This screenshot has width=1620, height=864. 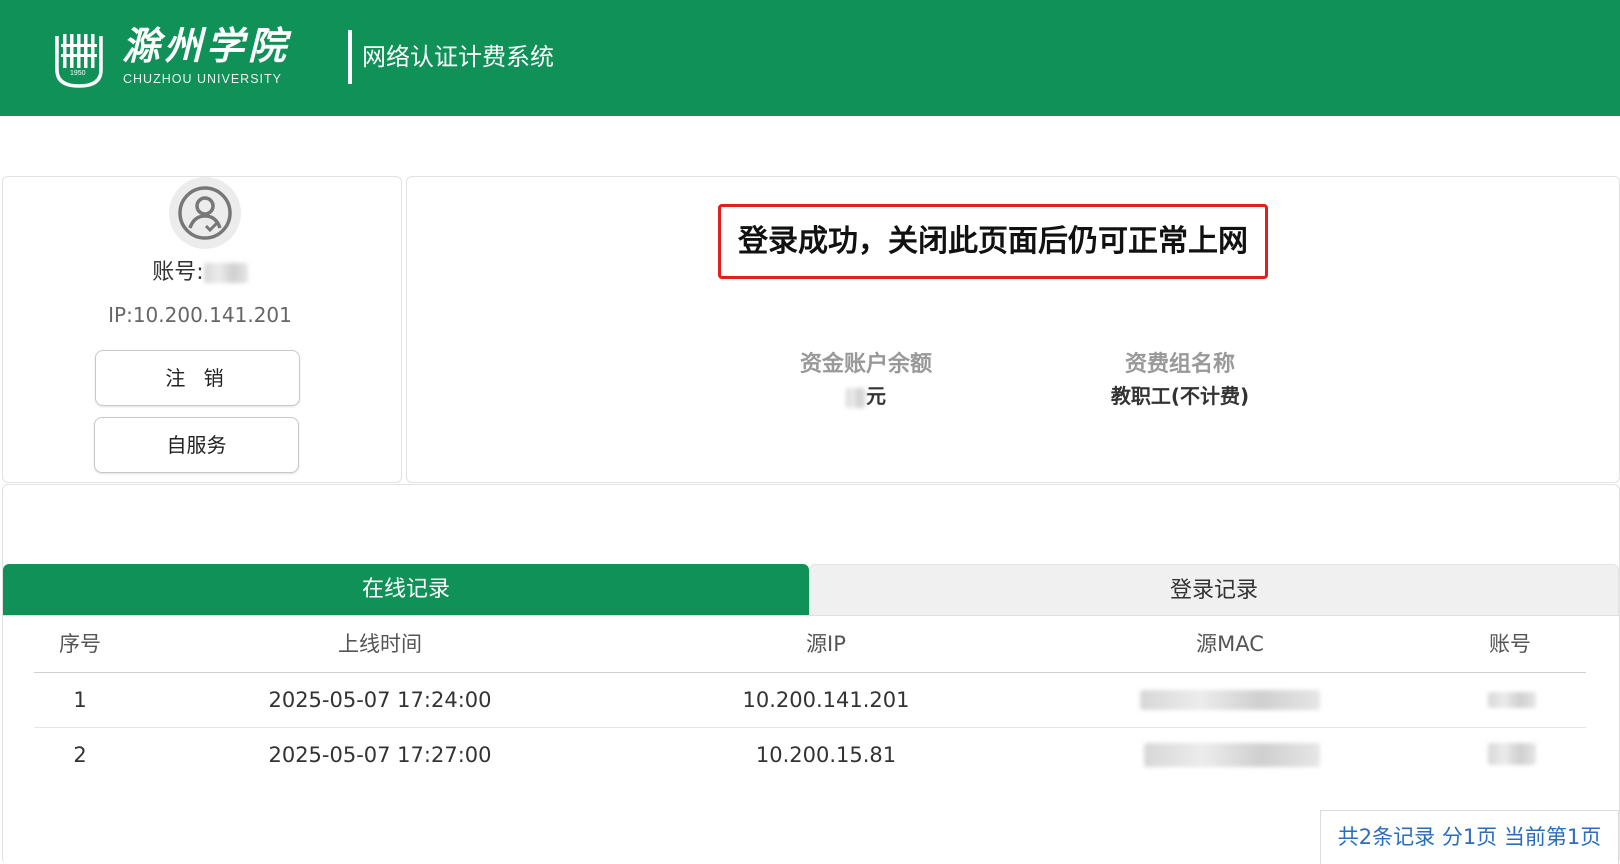 I want to click on cell-online-time: 2025-05-07 17:27:00, so click(x=380, y=755).